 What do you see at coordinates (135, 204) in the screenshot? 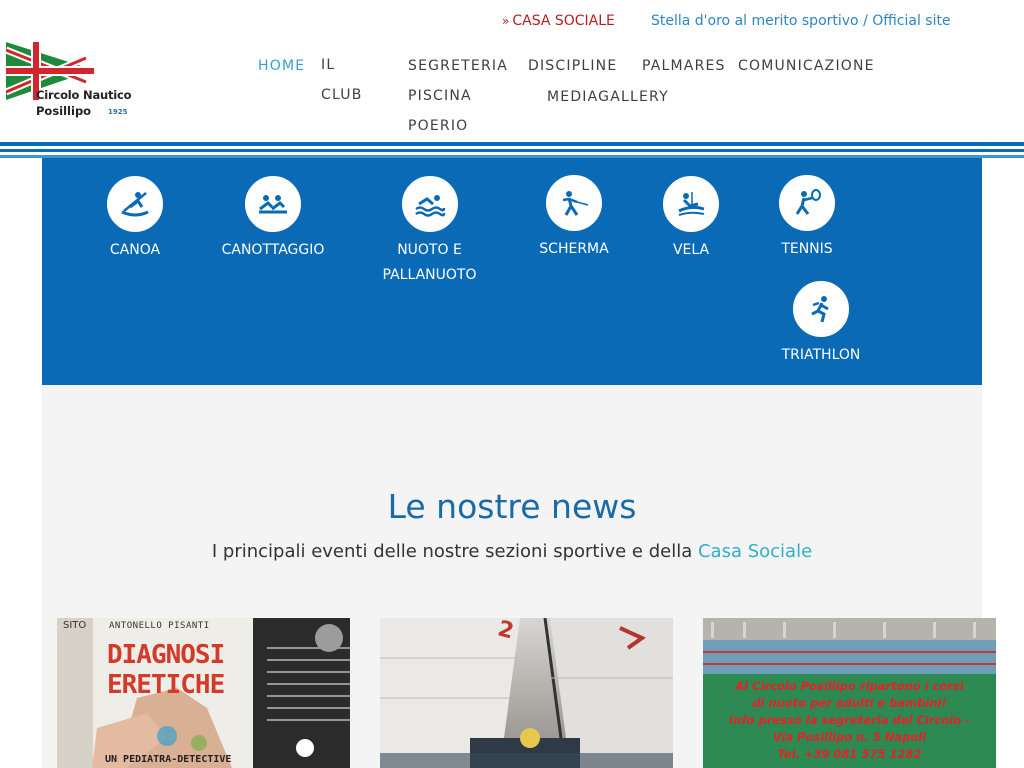
I see `canoe-icon` at bounding box center [135, 204].